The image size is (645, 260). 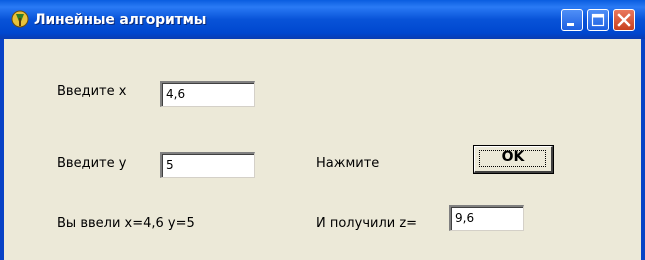 I want to click on x-input: 4,6, so click(x=207, y=94).